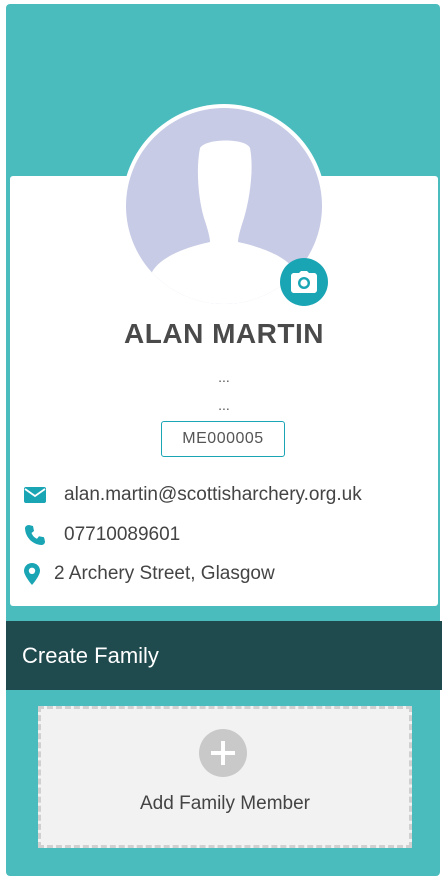  I want to click on add-family-member-label: Add Family Member, so click(225, 803).